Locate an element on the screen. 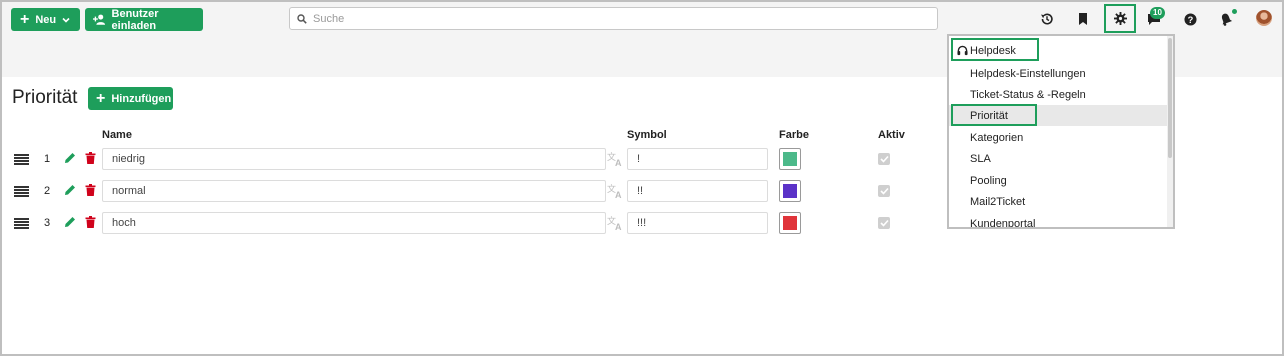 The image size is (1284, 356). avatar is located at coordinates (1264, 18).